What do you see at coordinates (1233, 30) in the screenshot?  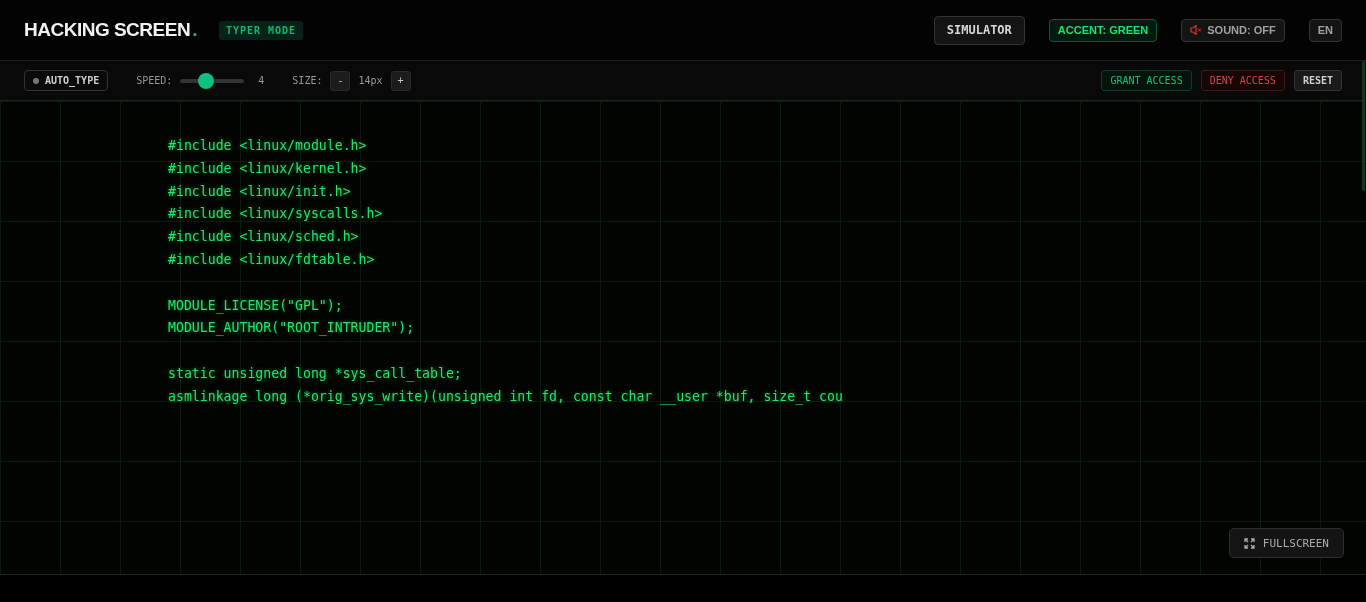 I see `sound-toggle: SOUND: OFF` at bounding box center [1233, 30].